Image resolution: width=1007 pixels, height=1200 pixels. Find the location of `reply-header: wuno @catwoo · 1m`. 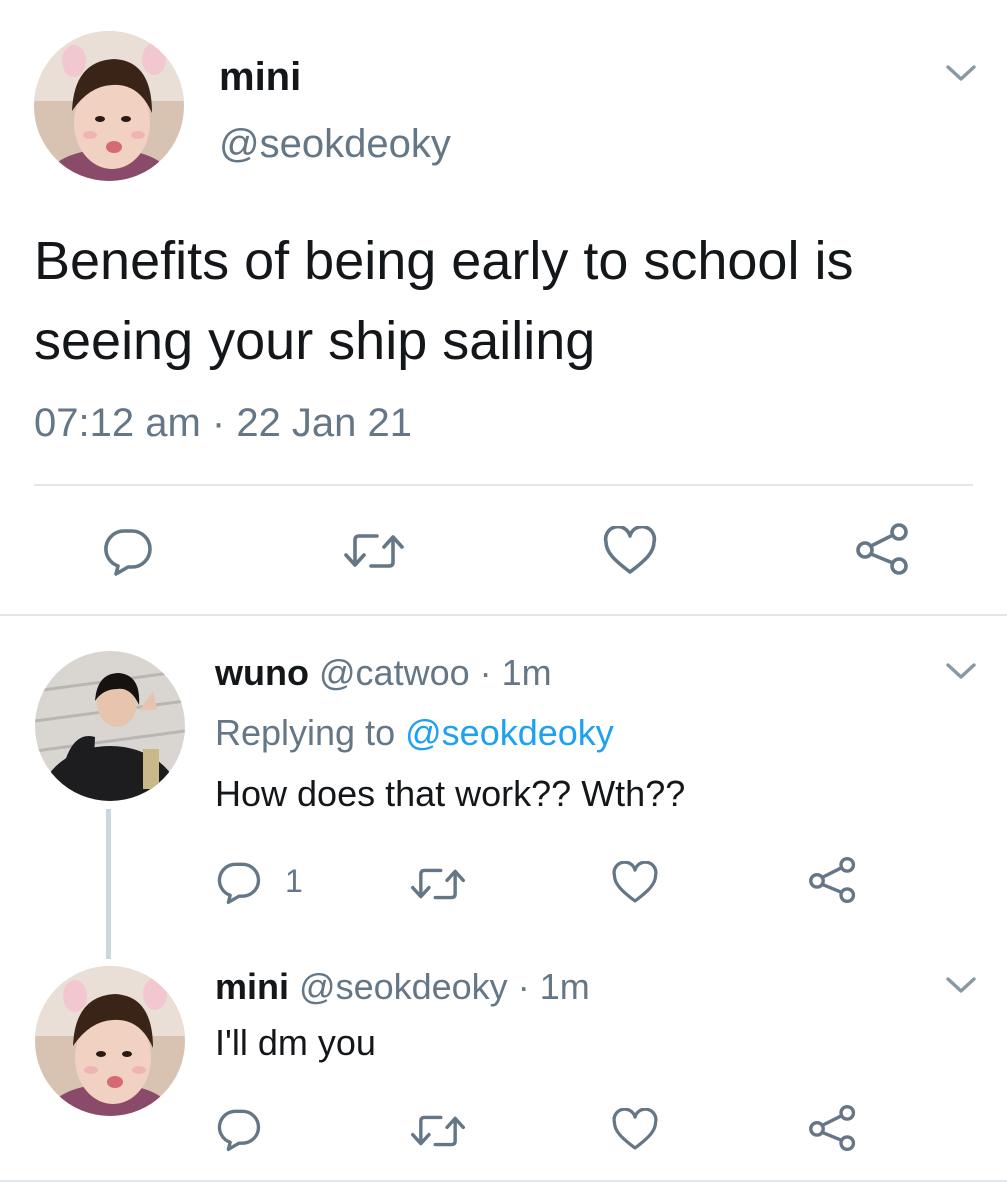

reply-header: wuno @catwoo · 1m is located at coordinates (383, 673).